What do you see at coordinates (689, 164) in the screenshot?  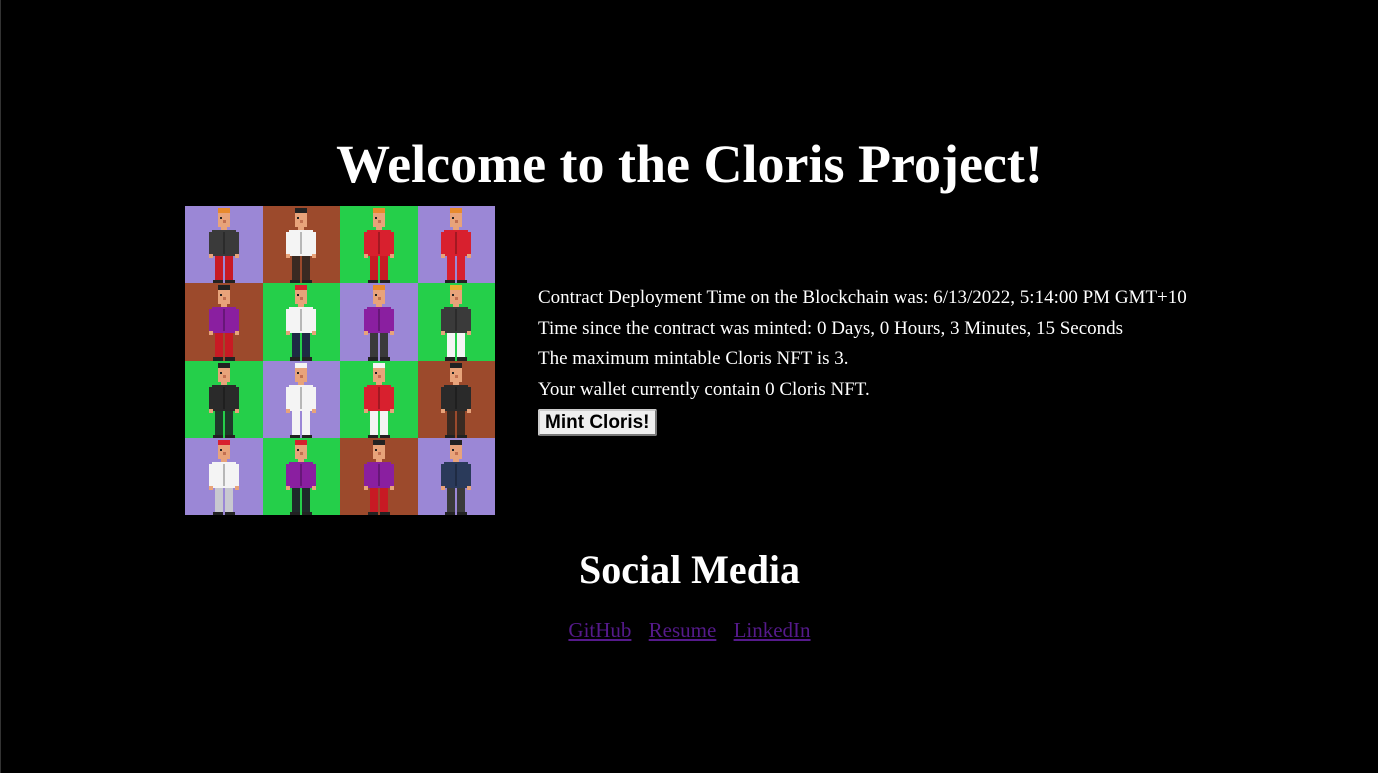 I see `page-title: Welcome to the Cloris Project!` at bounding box center [689, 164].